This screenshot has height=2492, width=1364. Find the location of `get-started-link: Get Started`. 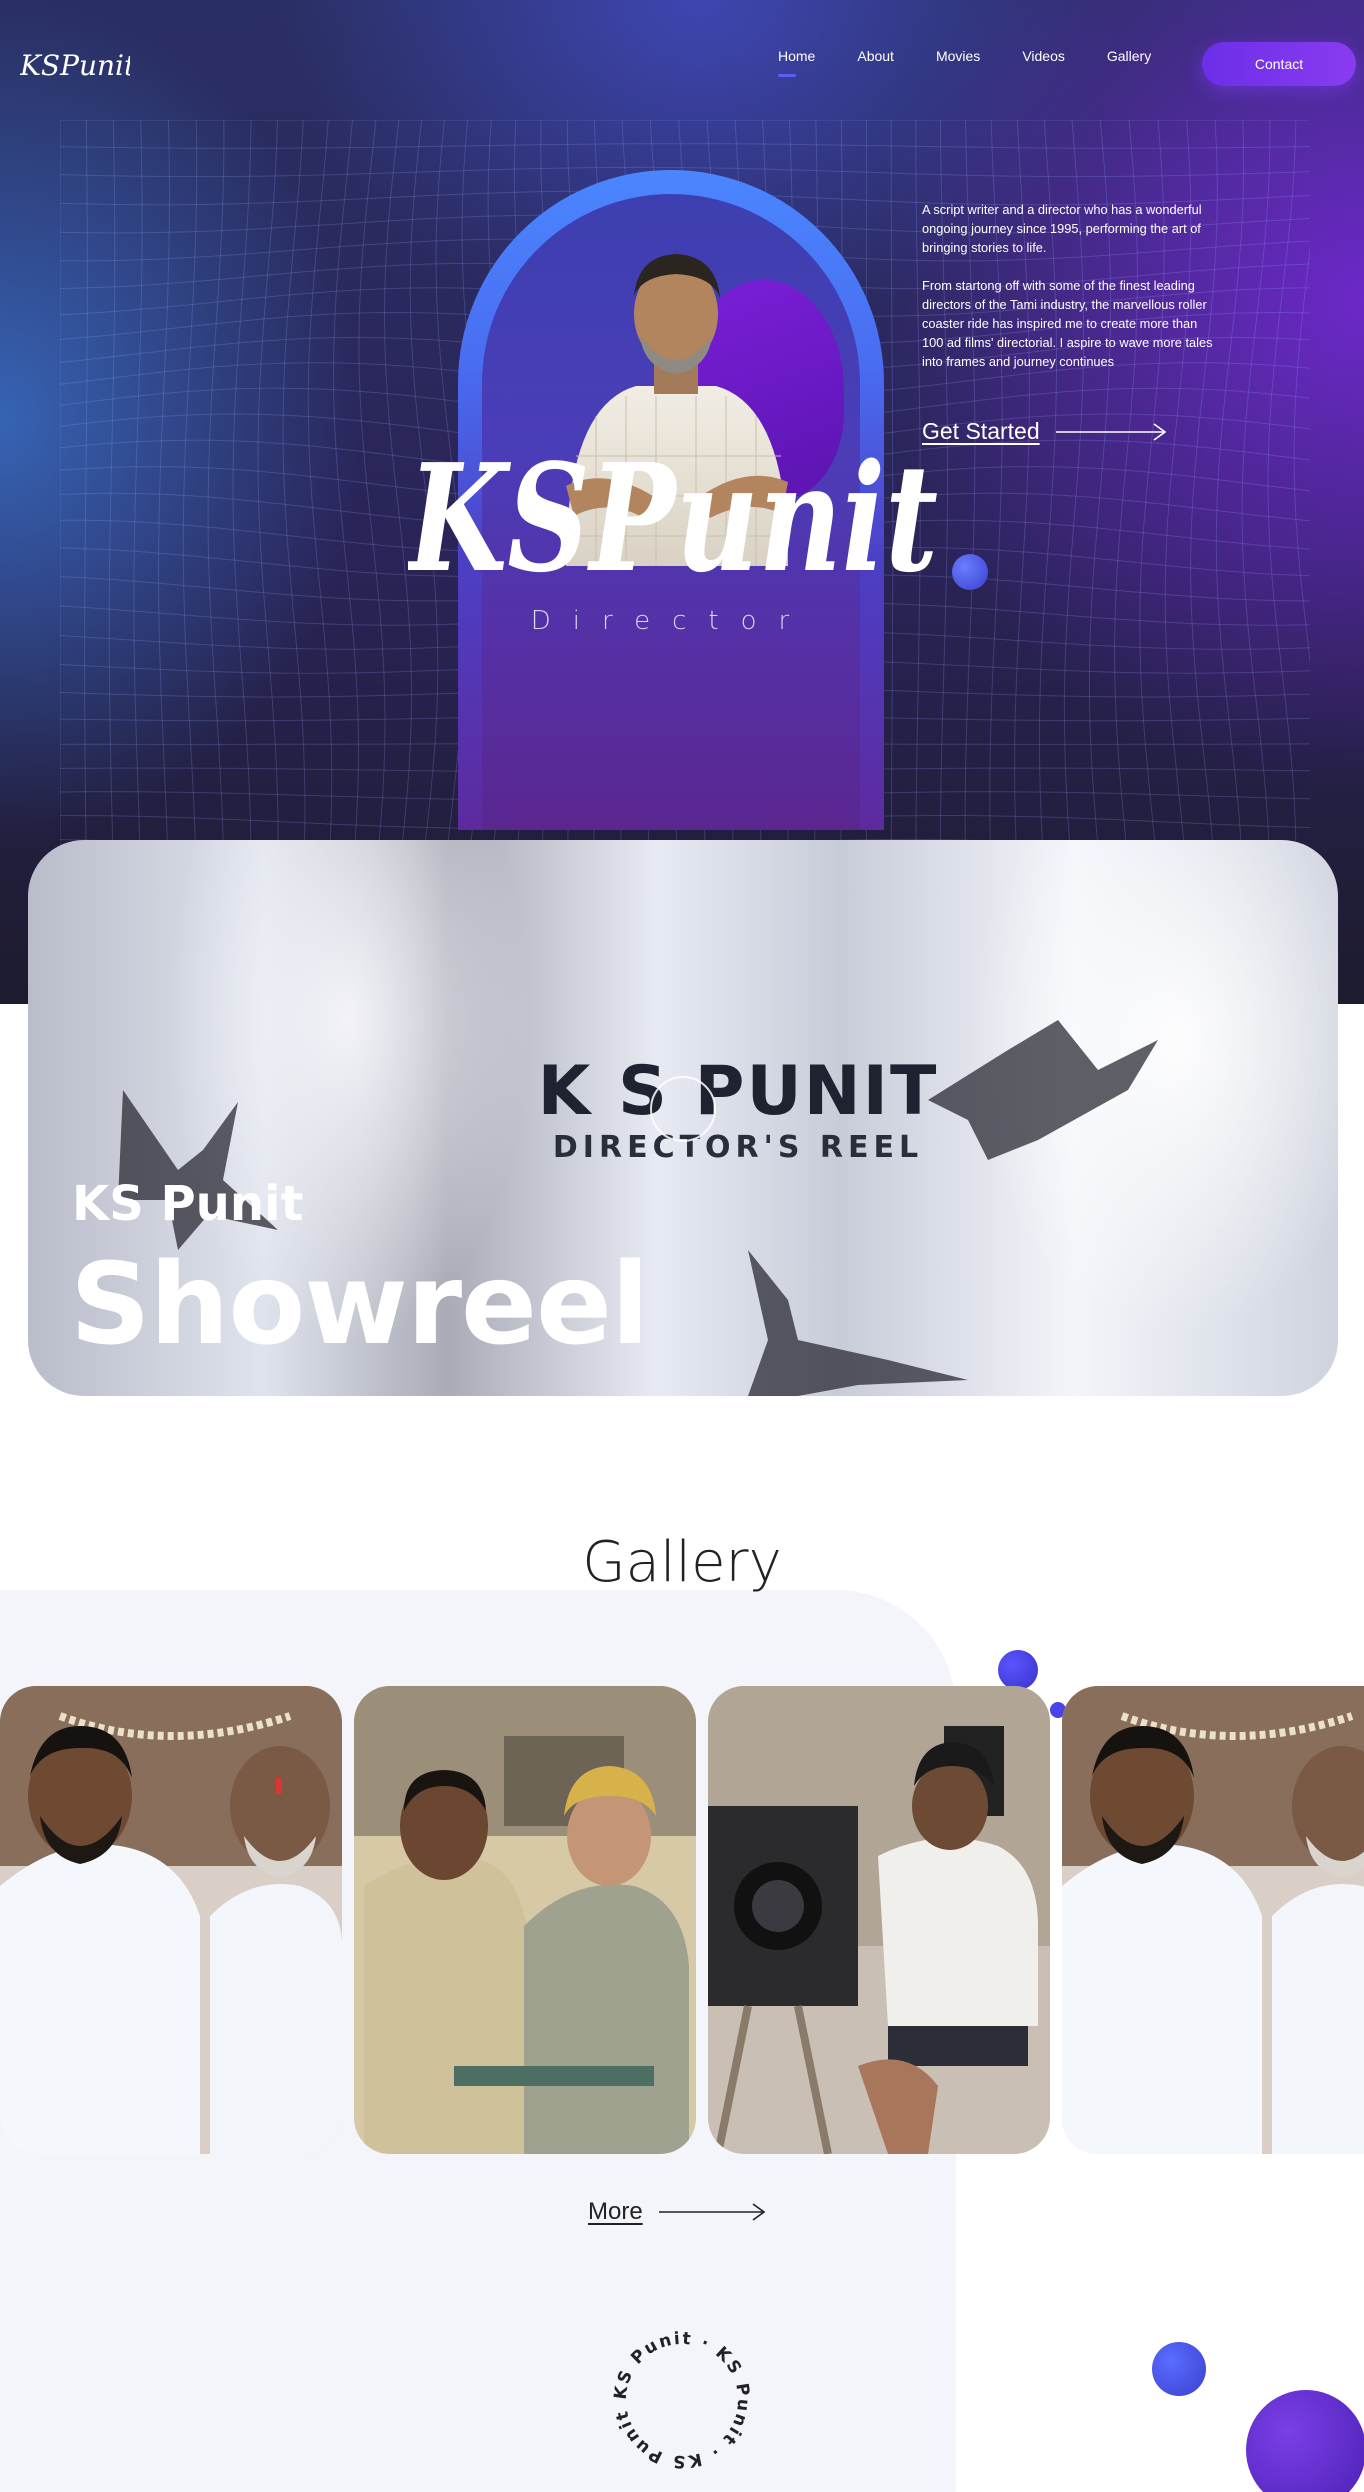

get-started-link: Get Started is located at coordinates (1045, 431).